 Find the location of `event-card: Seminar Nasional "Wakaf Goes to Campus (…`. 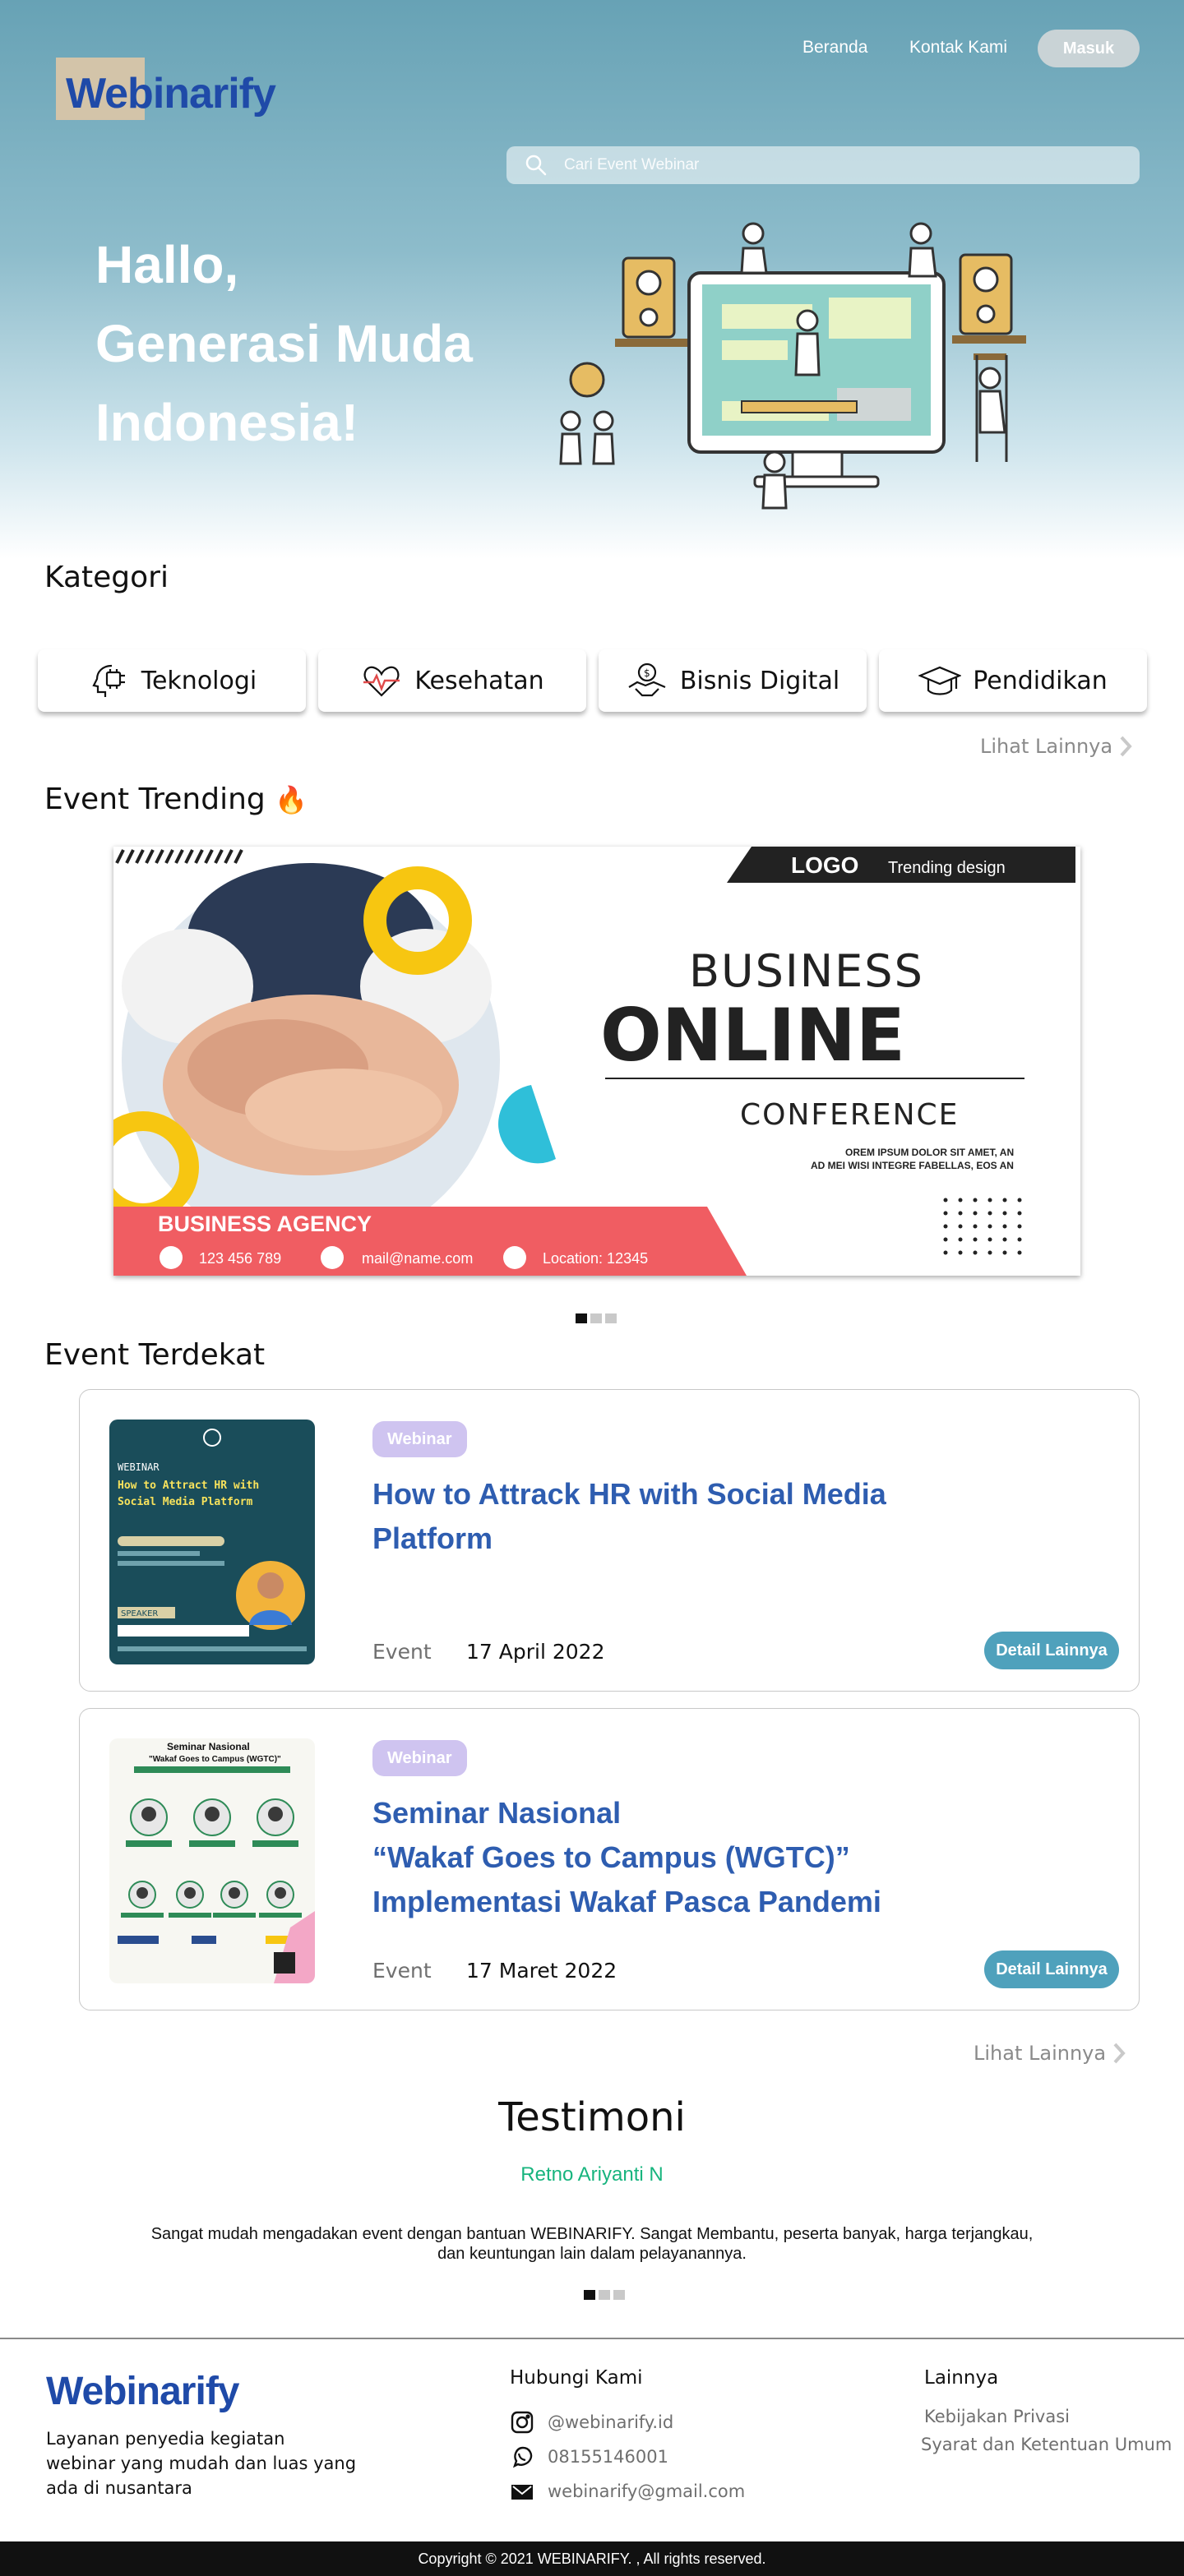

event-card: Seminar Nasional "Wakaf Goes to Campus (… is located at coordinates (609, 1859).